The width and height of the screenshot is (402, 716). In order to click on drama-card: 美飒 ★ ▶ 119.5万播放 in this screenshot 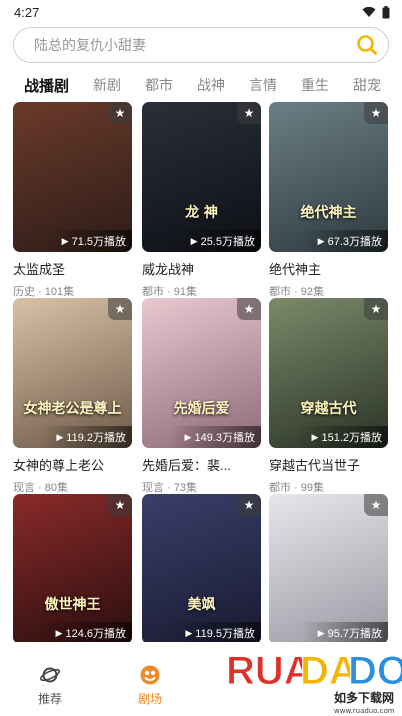, I will do `click(201, 568)`.